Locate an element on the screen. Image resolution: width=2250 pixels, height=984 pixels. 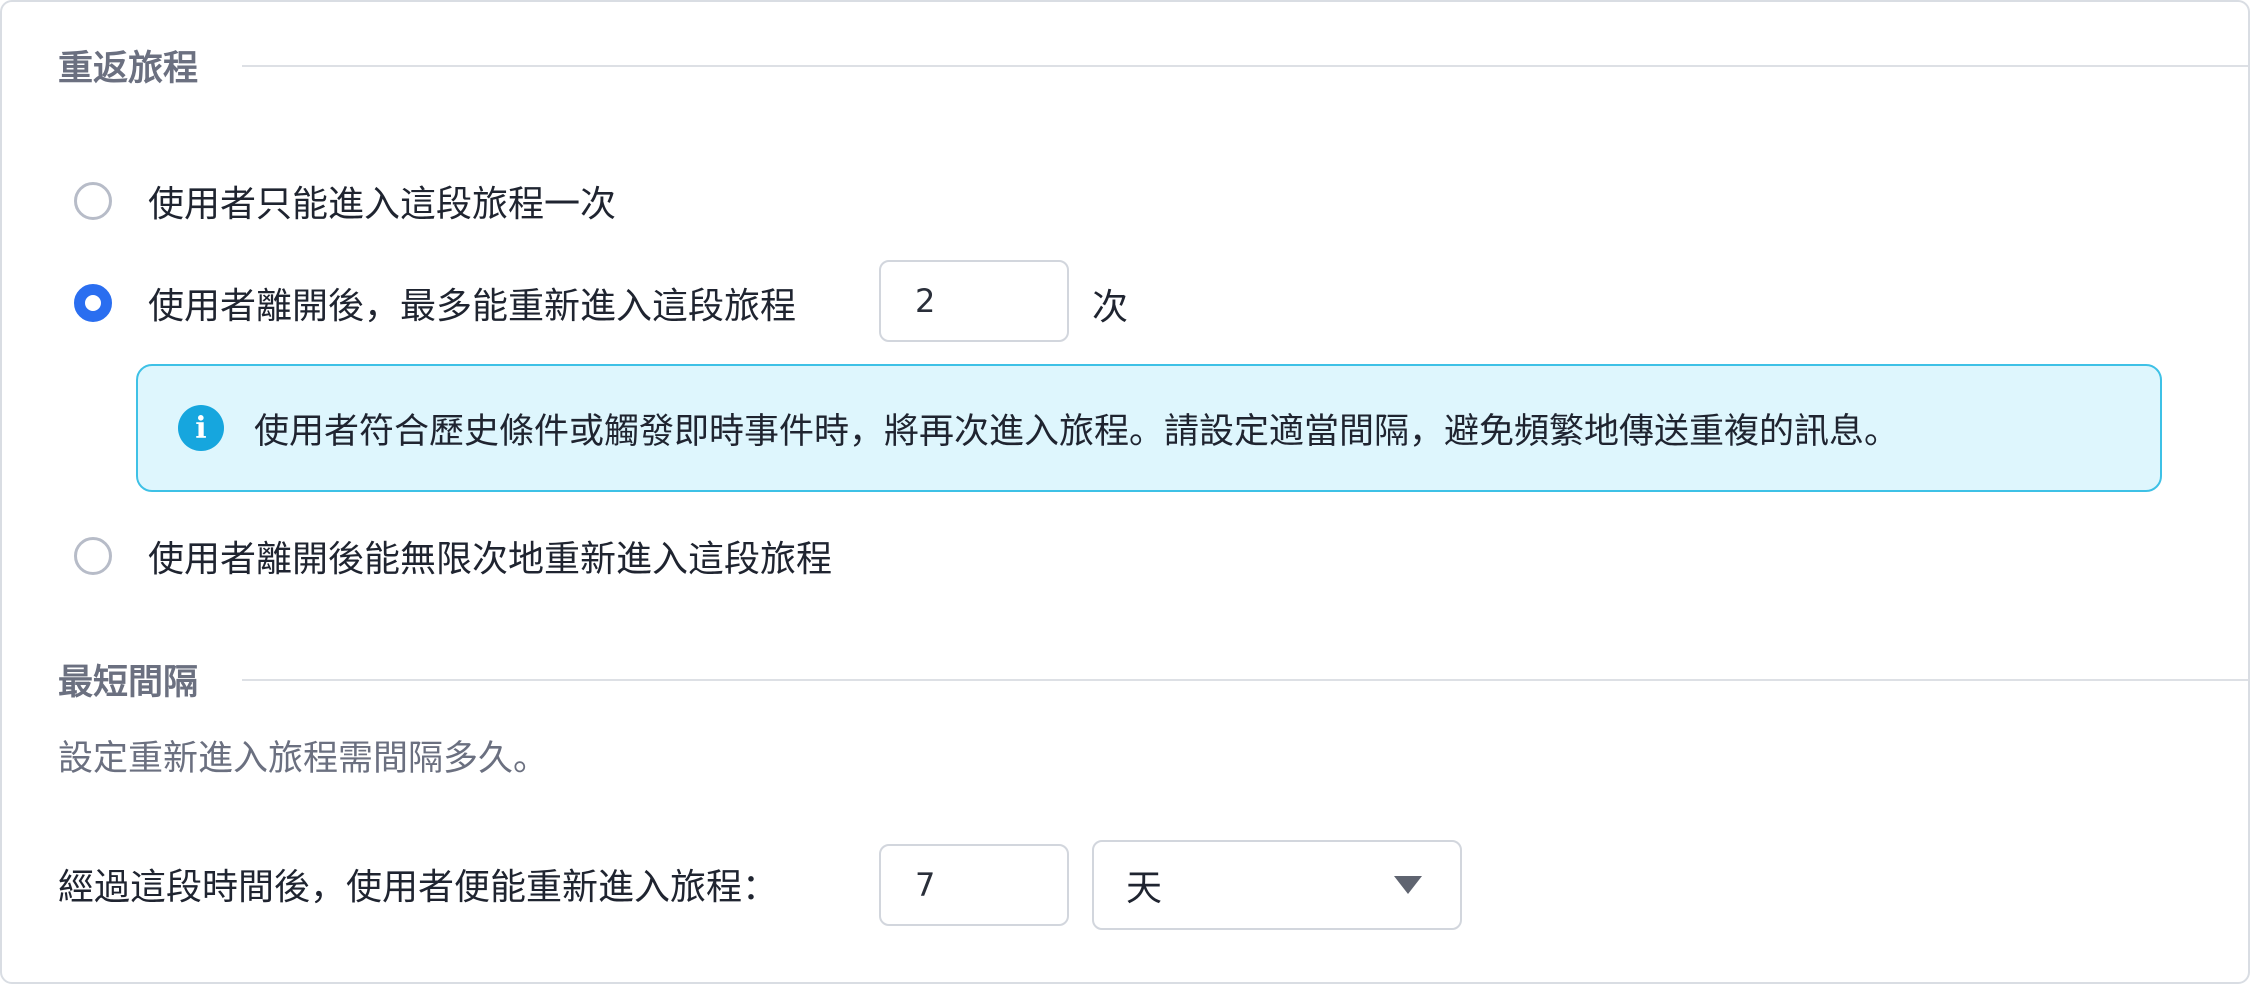
interval-section-header: 最短間隔 is located at coordinates (1153, 679).